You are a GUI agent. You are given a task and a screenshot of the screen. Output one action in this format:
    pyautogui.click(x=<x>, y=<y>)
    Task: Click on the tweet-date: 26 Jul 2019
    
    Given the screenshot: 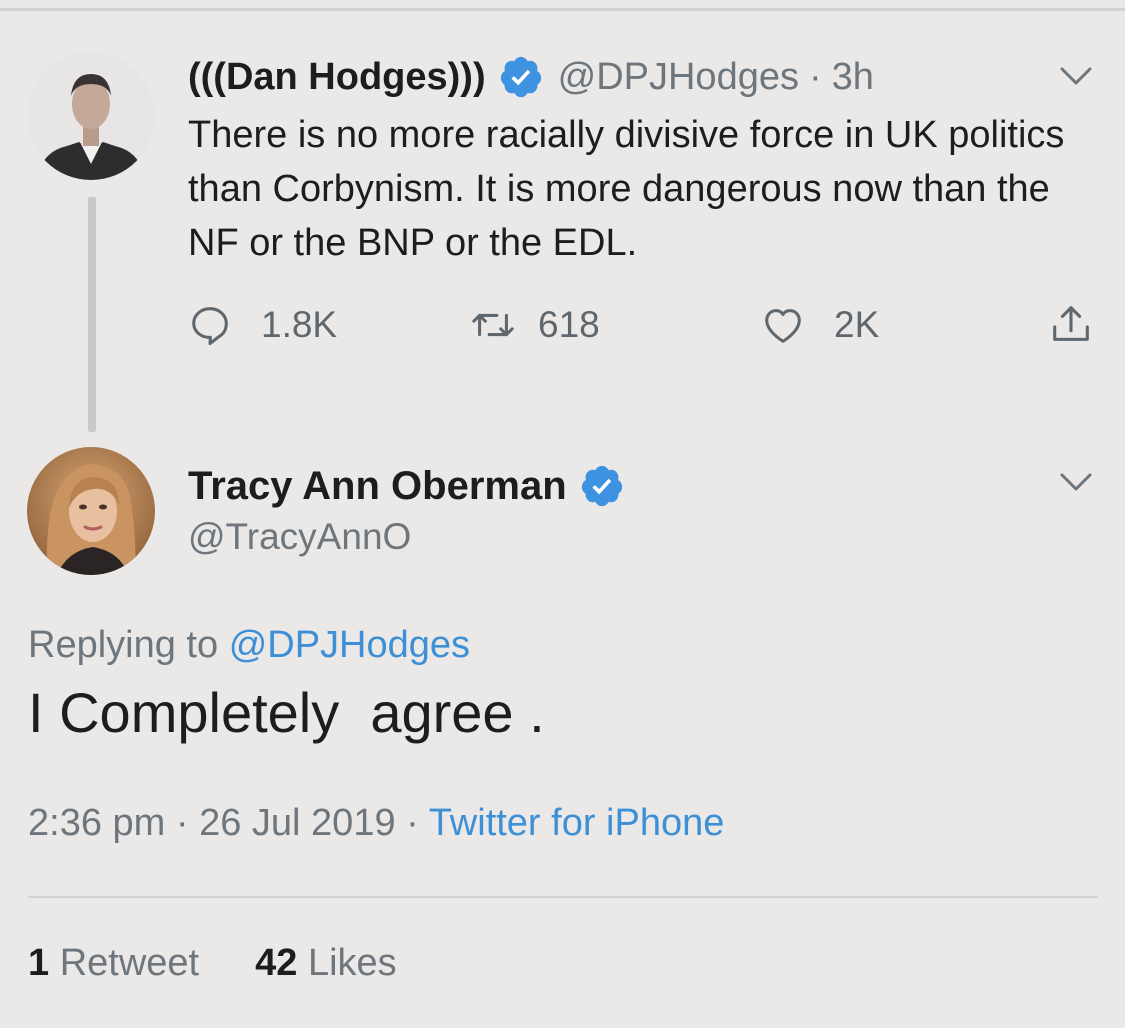 What is the action you would take?
    pyautogui.click(x=297, y=823)
    